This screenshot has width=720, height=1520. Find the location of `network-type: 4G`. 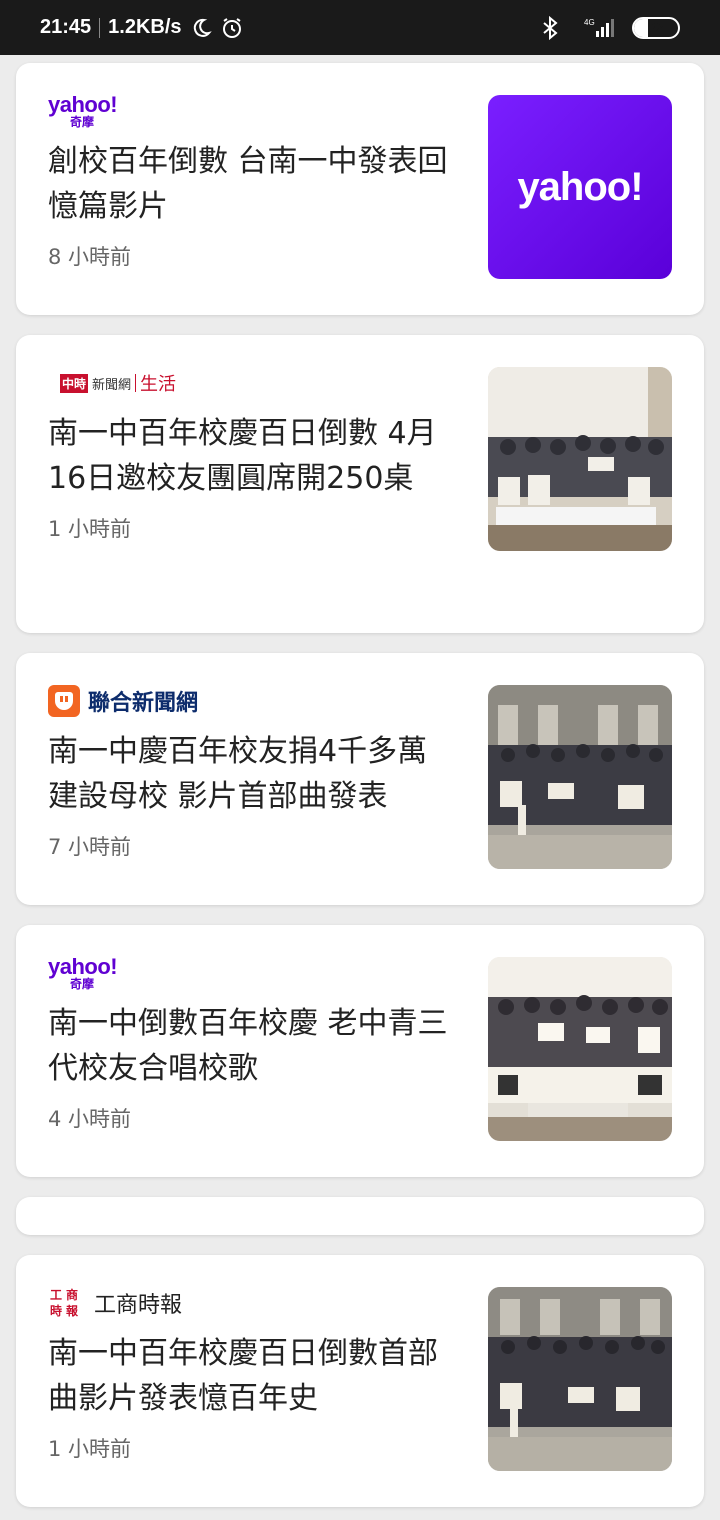

network-type: 4G is located at coordinates (589, 22).